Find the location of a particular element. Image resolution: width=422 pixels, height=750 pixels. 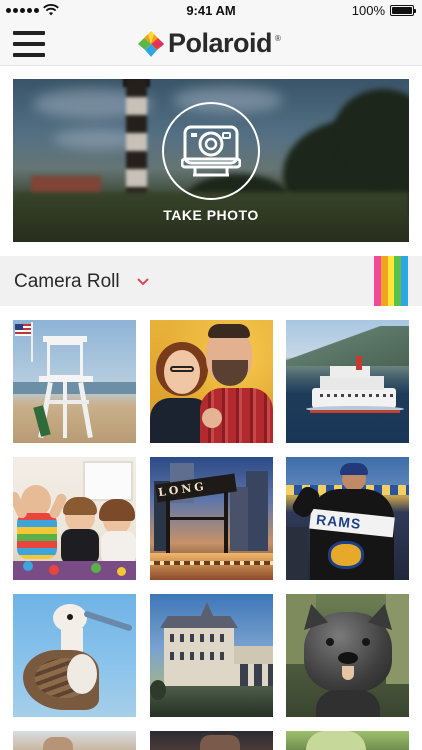

chevron-down-icon is located at coordinates (143, 282).